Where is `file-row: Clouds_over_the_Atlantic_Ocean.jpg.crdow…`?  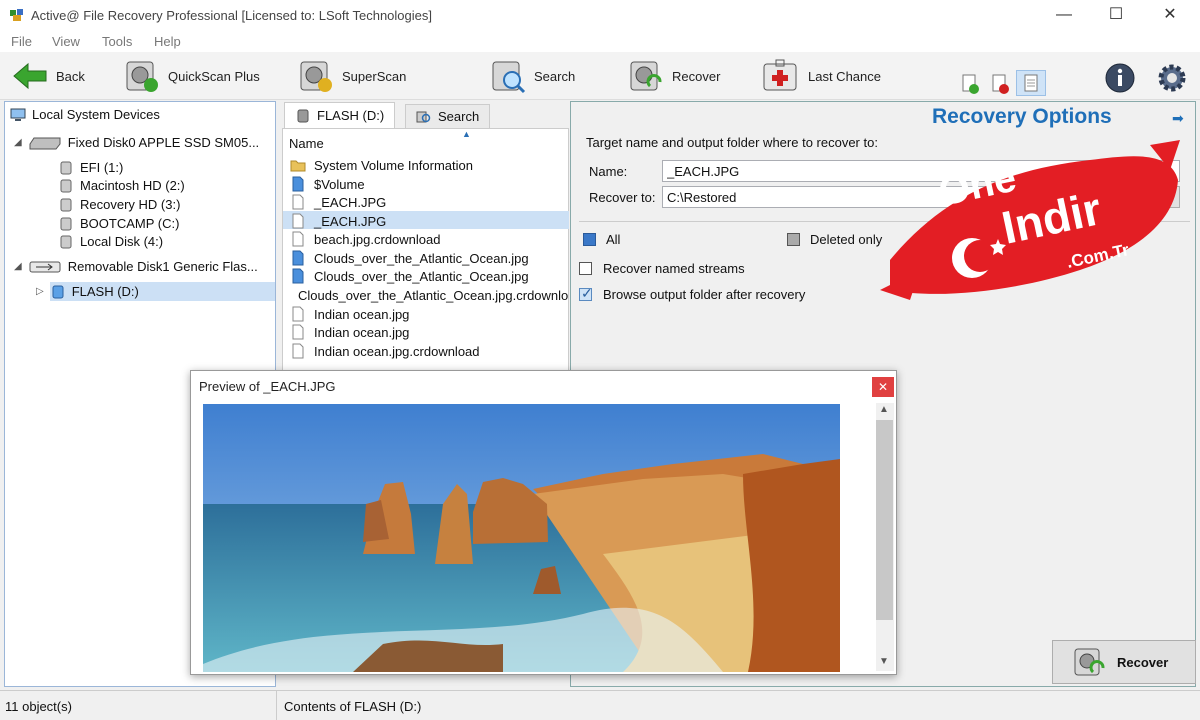
file-row: Clouds_over_the_Atlantic_Ocean.jpg.crdow… is located at coordinates (429, 295).